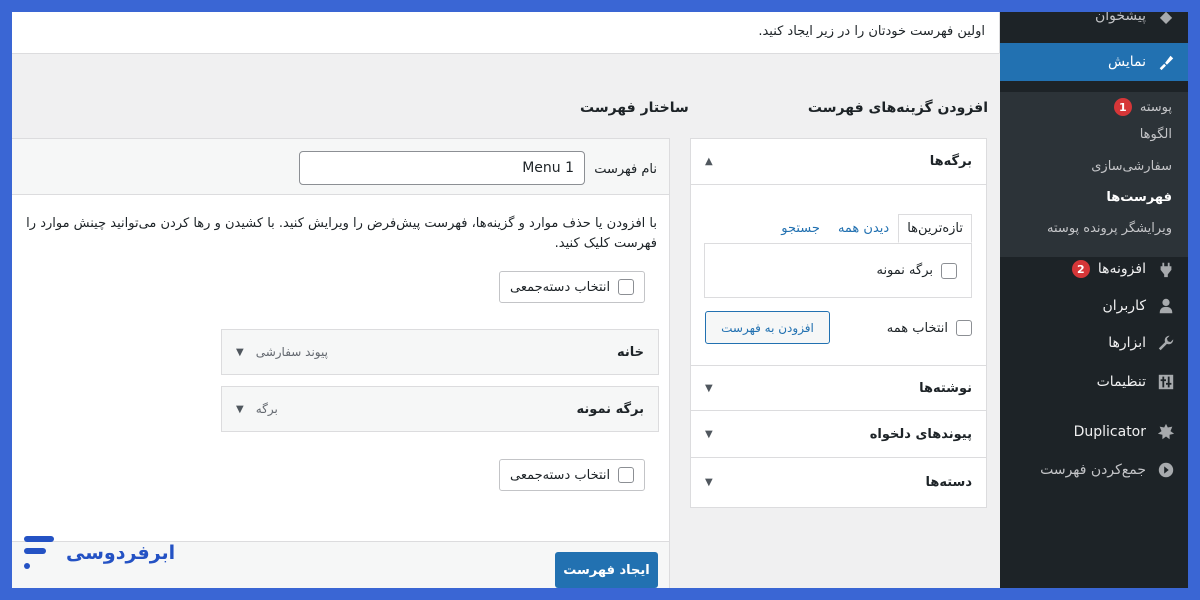  I want to click on menu-item-title: برگه نمونه, so click(610, 409).